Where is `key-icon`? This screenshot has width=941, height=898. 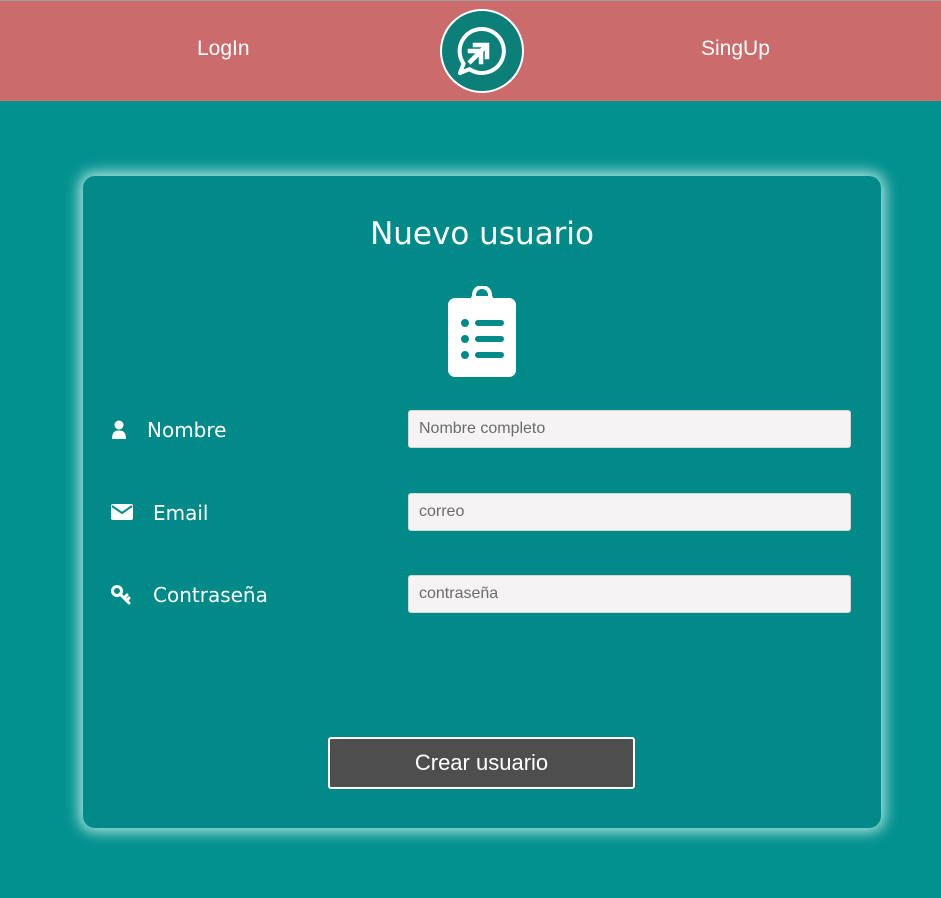
key-icon is located at coordinates (121, 595).